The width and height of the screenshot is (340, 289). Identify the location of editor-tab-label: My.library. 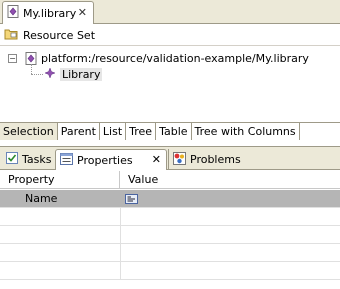
(50, 13).